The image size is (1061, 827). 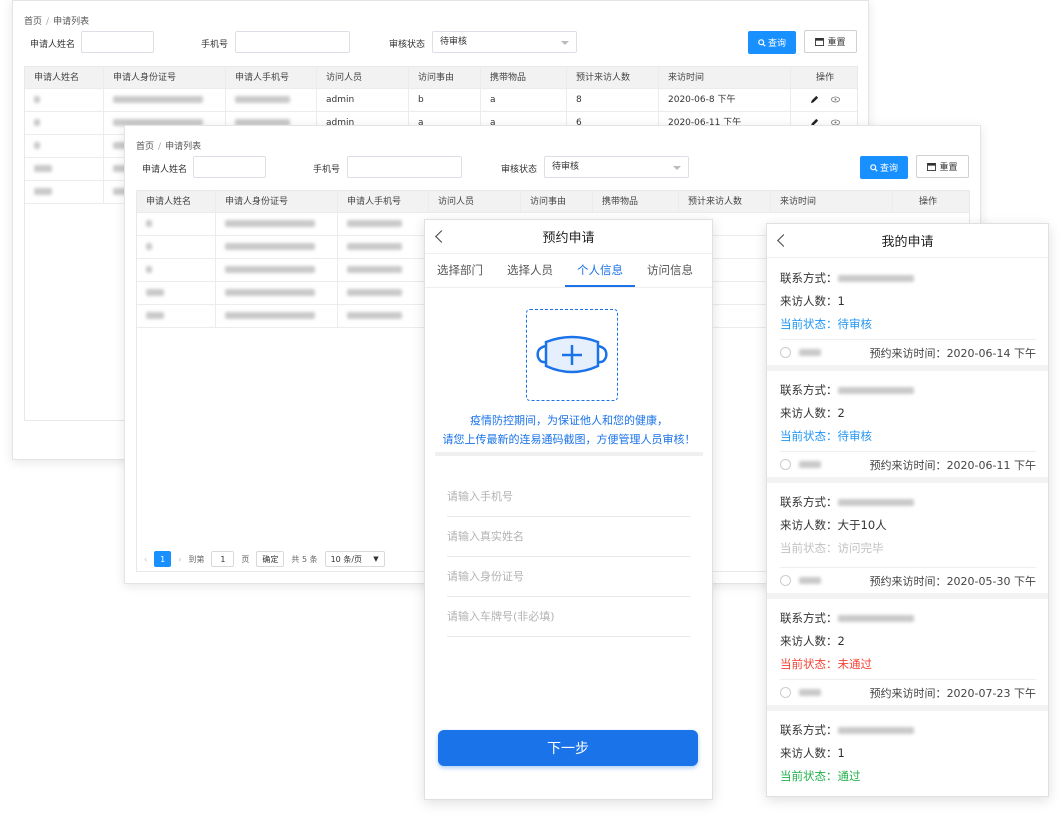 I want to click on name-filter-label: 申请人姓名, so click(x=165, y=170).